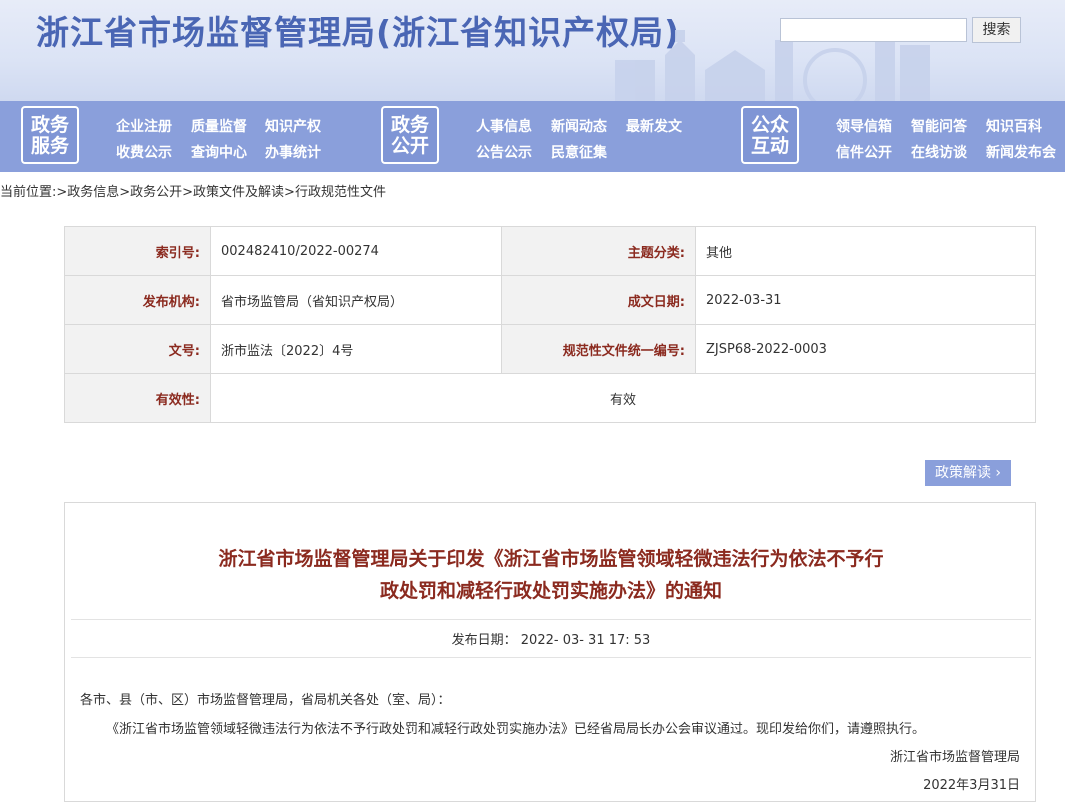  Describe the element at coordinates (865, 349) in the screenshot. I see `code-value: ZJSP68-2022-0003` at that location.